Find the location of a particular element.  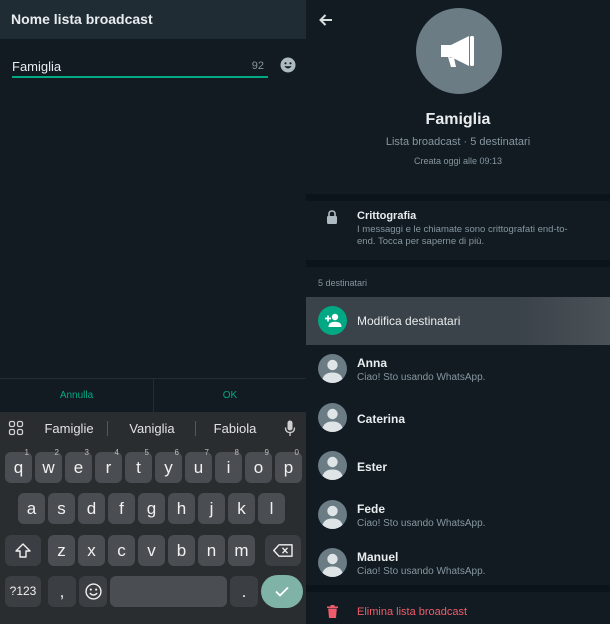

key-label: h is located at coordinates (181, 508).